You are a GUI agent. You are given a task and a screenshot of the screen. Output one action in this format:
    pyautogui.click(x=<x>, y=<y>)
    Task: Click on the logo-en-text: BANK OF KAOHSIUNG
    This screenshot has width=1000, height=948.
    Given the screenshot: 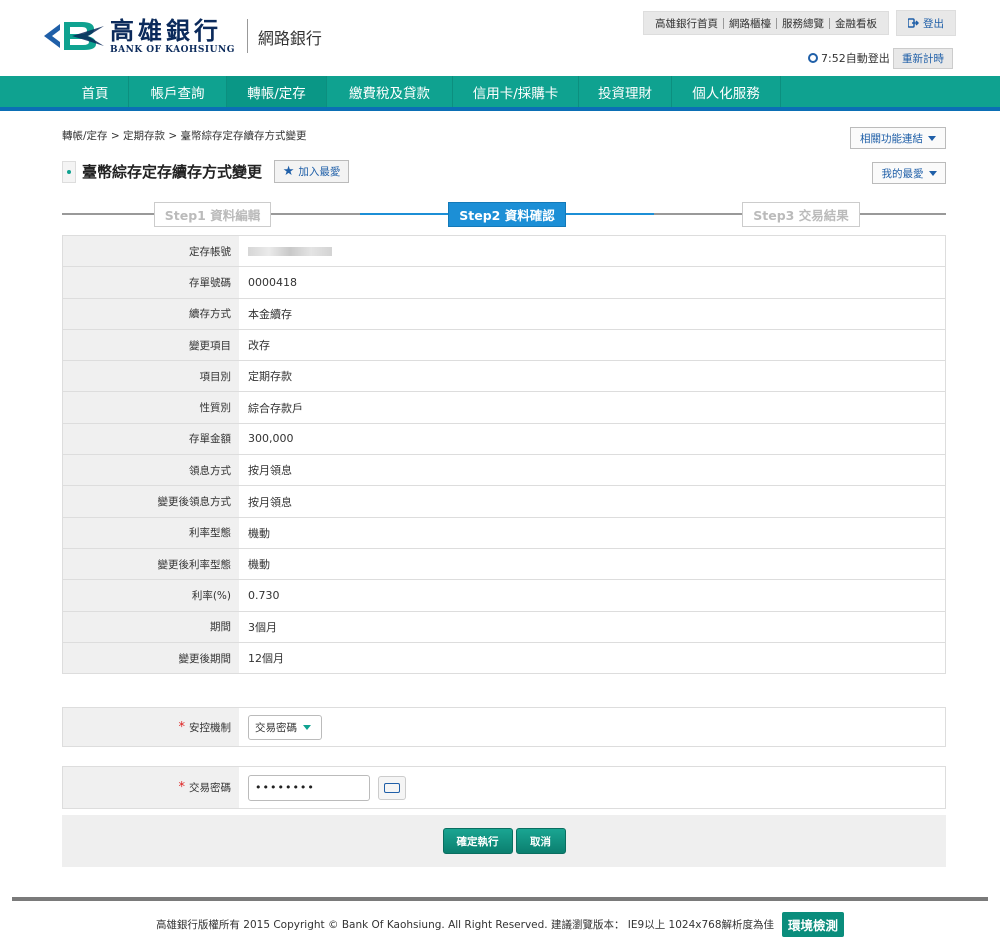 What is the action you would take?
    pyautogui.click(x=172, y=49)
    